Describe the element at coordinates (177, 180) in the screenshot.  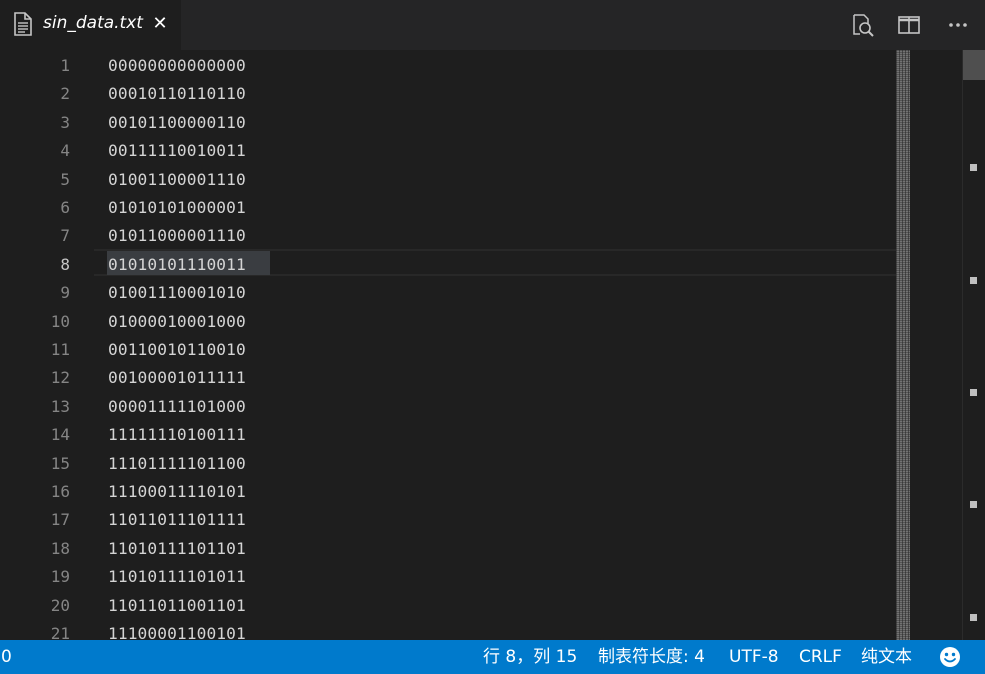
I see `code-line: 01001100001110` at that location.